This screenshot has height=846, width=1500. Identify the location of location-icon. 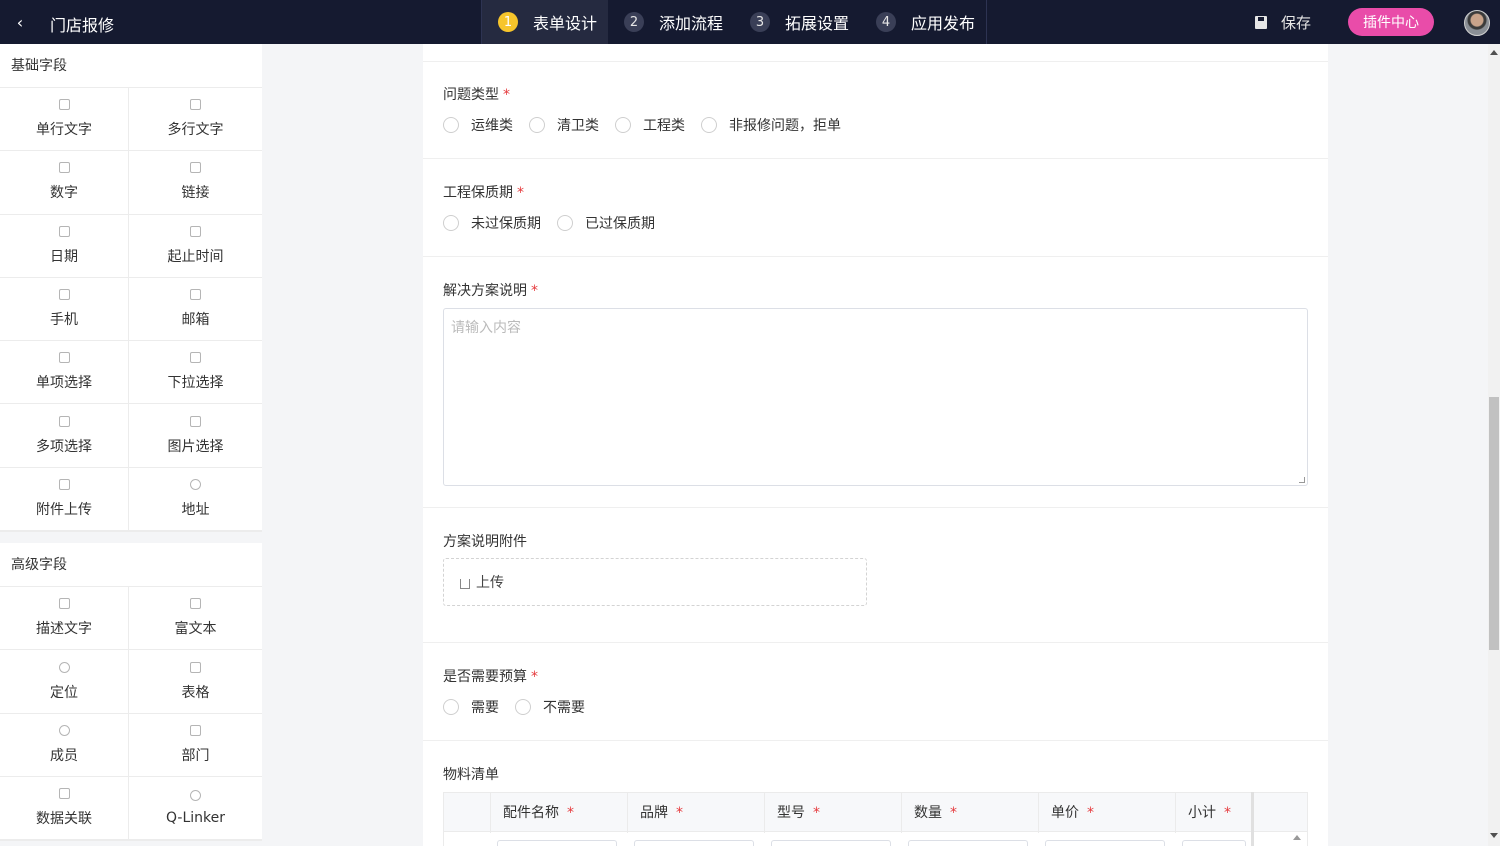
(64, 667).